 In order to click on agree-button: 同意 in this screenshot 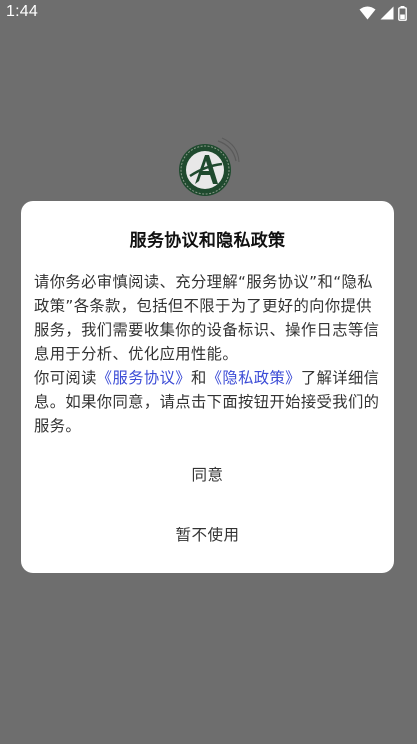, I will do `click(207, 474)`.